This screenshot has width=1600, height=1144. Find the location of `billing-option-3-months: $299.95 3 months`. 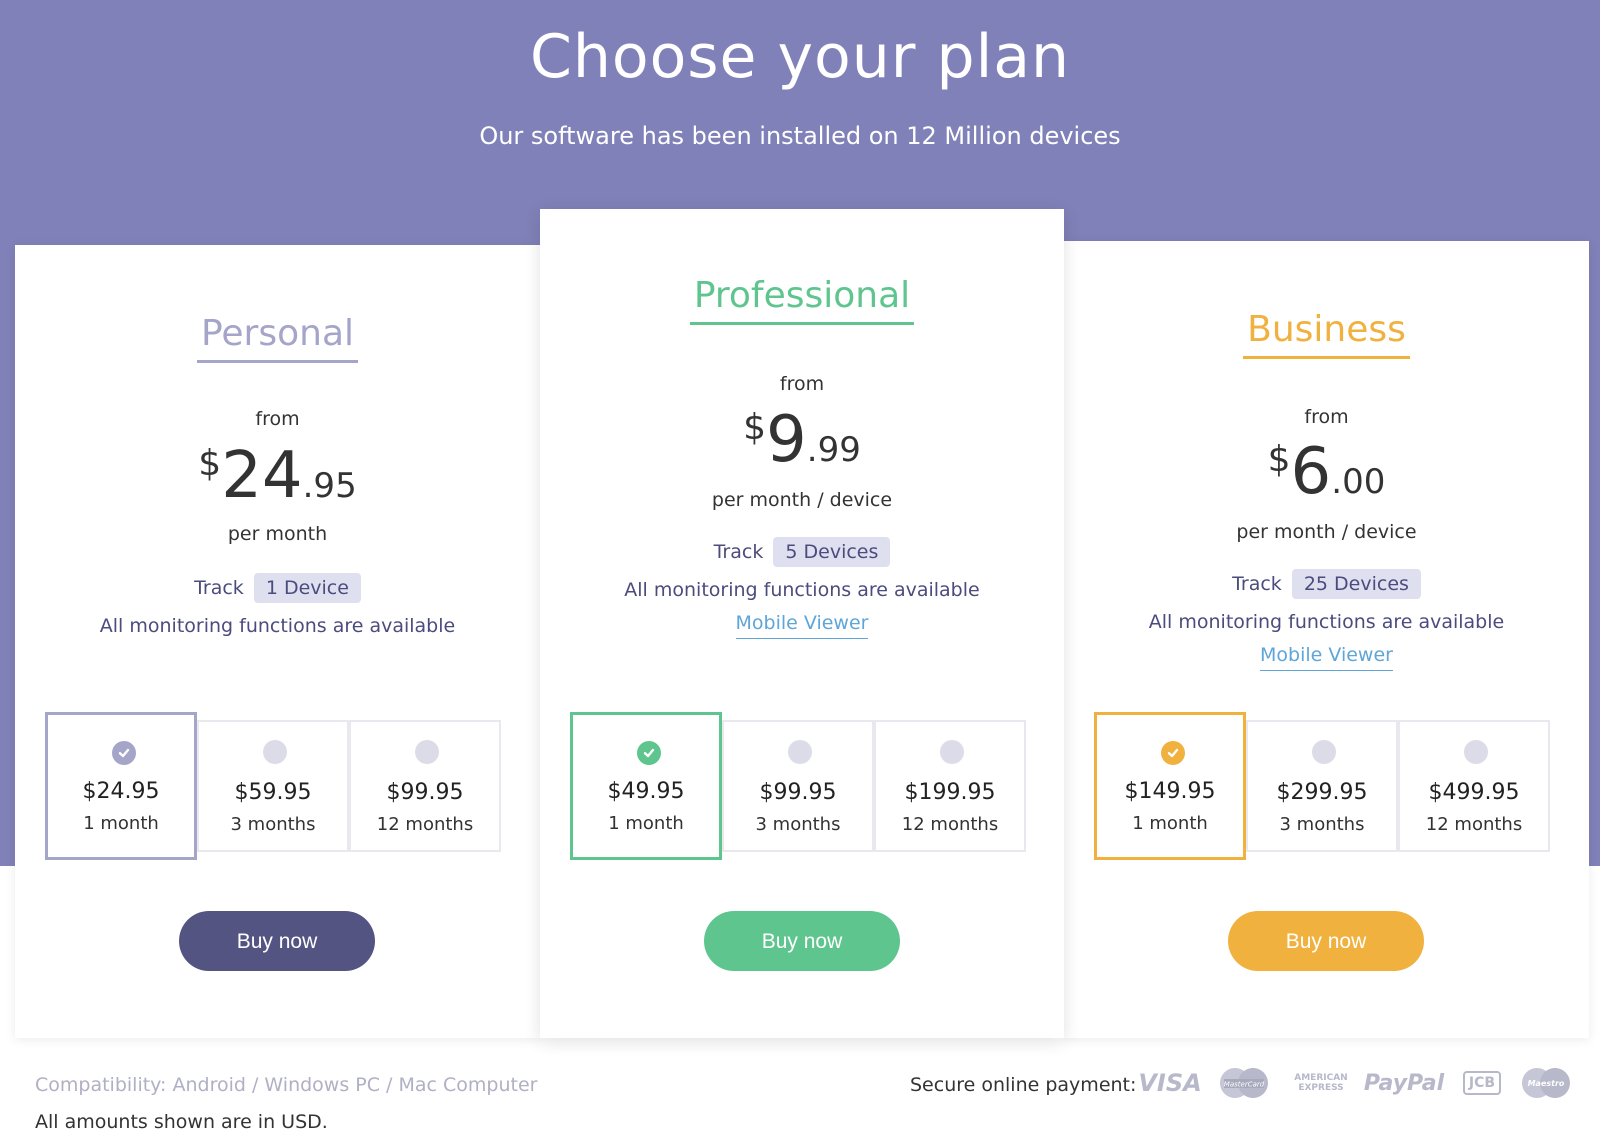

billing-option-3-months: $299.95 3 months is located at coordinates (1322, 786).